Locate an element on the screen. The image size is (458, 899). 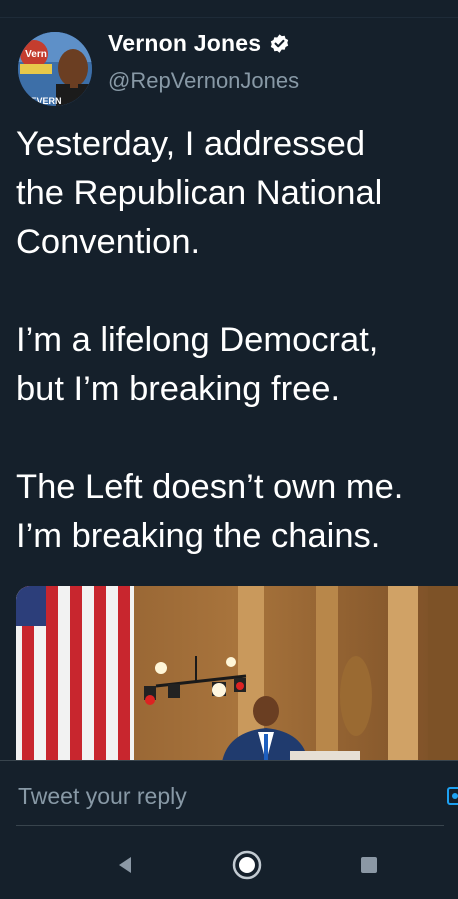
tweet-line: but I’m breaking free. is located at coordinates (178, 389).